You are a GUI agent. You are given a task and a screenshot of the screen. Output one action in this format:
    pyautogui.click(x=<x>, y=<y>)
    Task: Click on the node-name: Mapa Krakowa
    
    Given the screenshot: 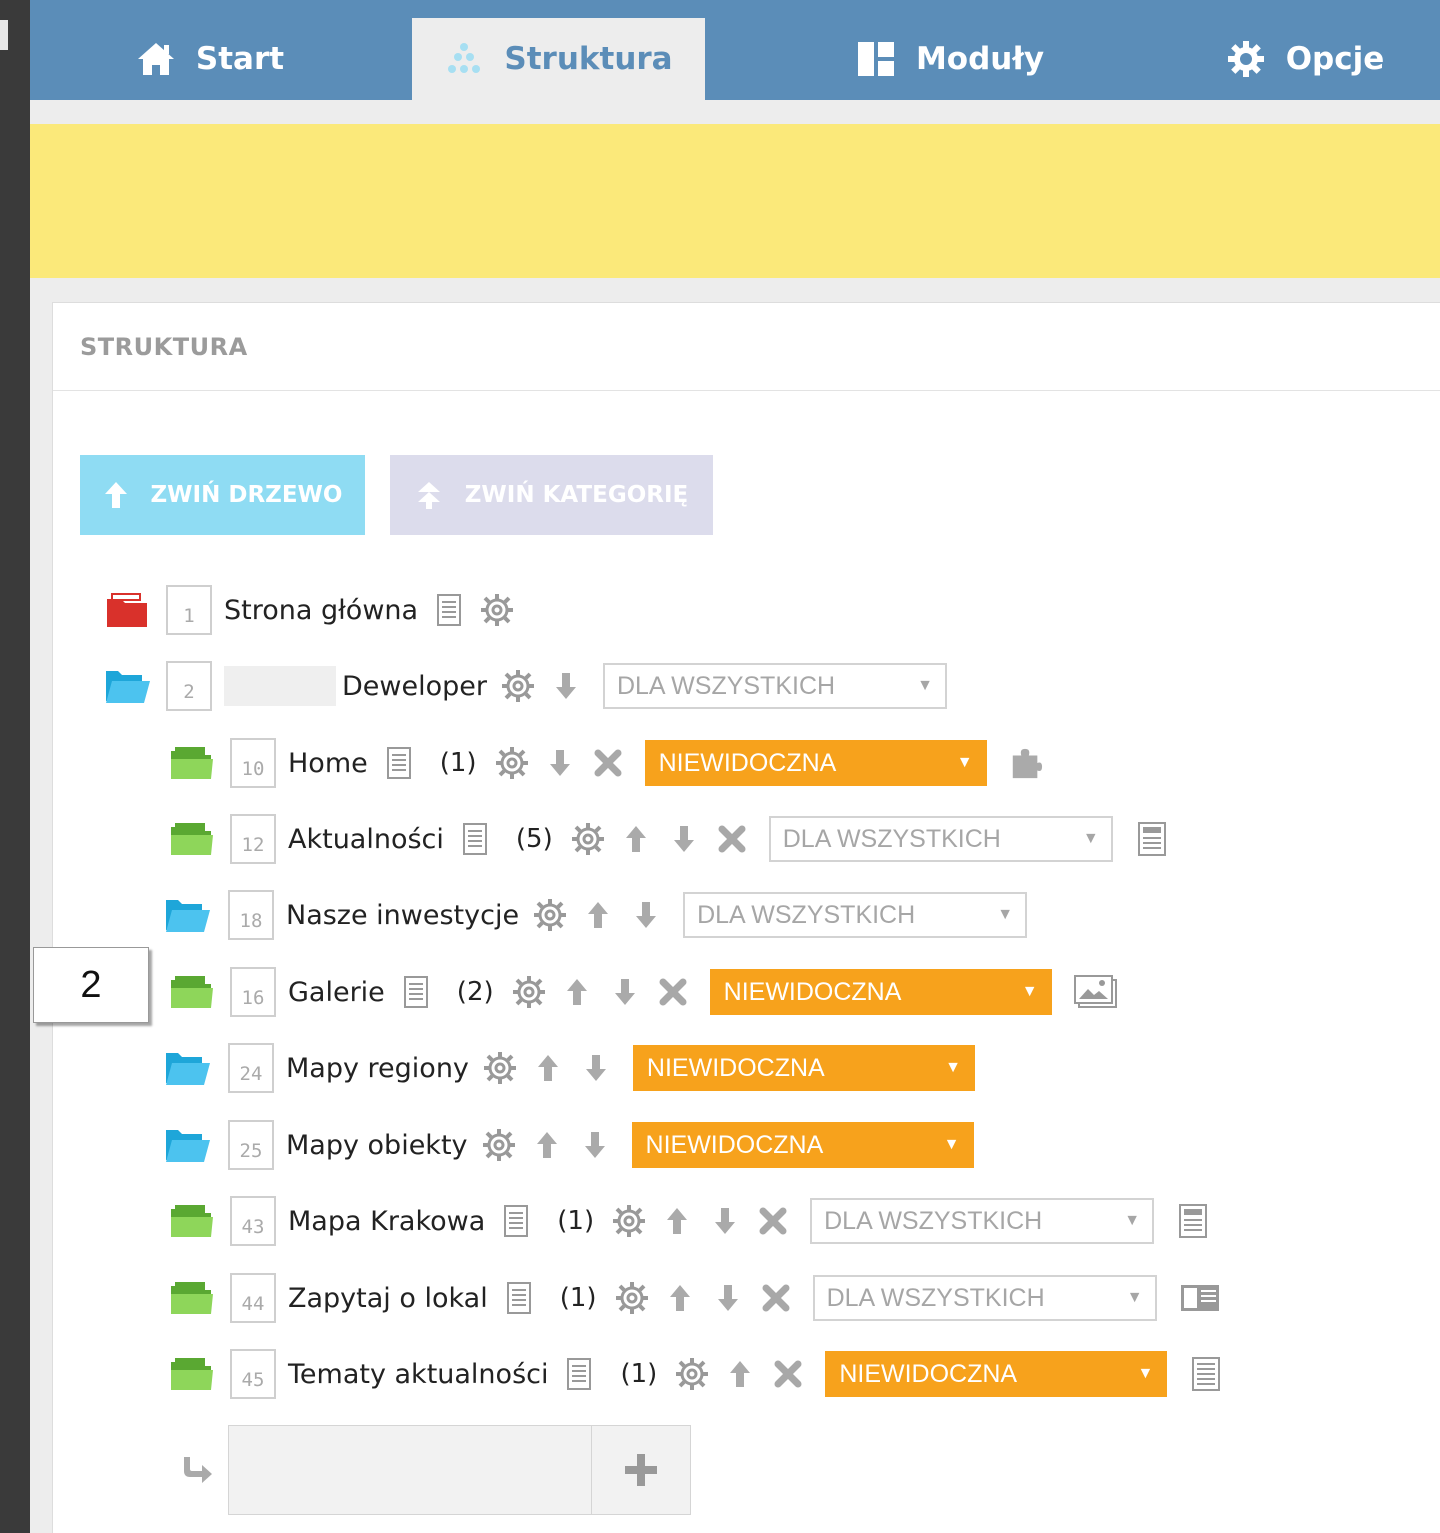 What is the action you would take?
    pyautogui.click(x=386, y=1221)
    